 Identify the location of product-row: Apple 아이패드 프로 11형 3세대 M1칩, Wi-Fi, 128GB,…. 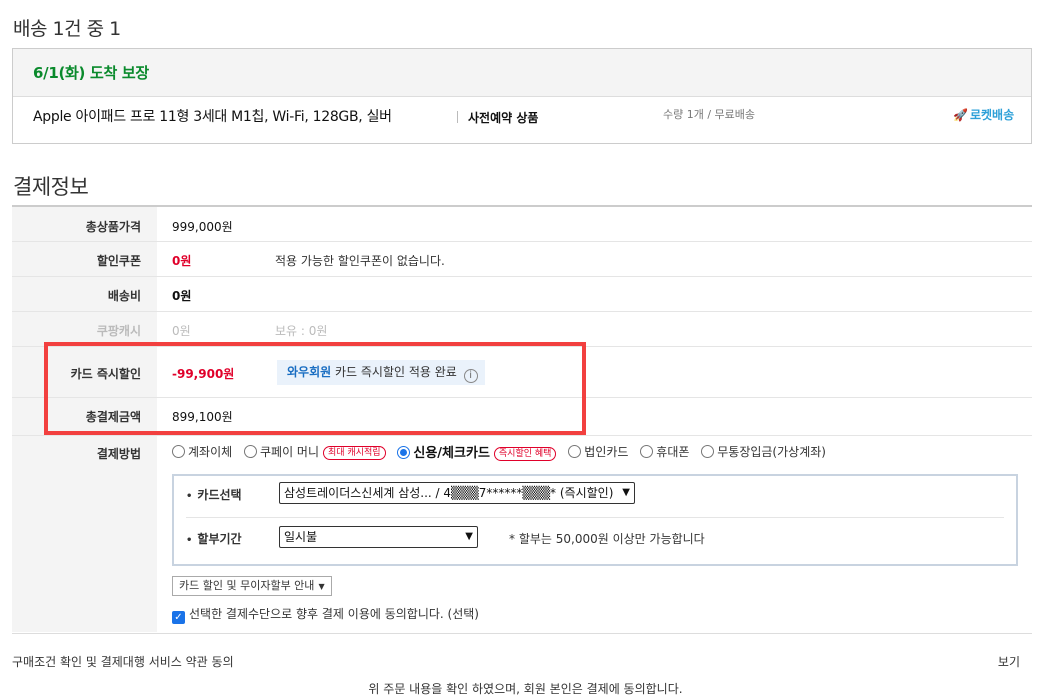
(522, 120).